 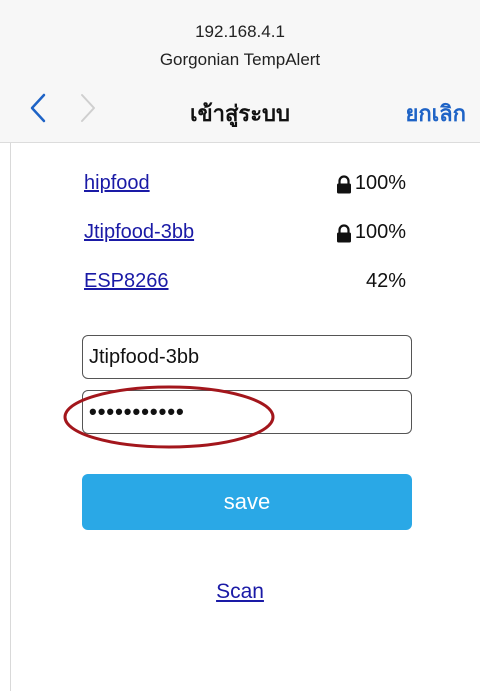 What do you see at coordinates (117, 183) in the screenshot?
I see `network-ssid-link: hipfood` at bounding box center [117, 183].